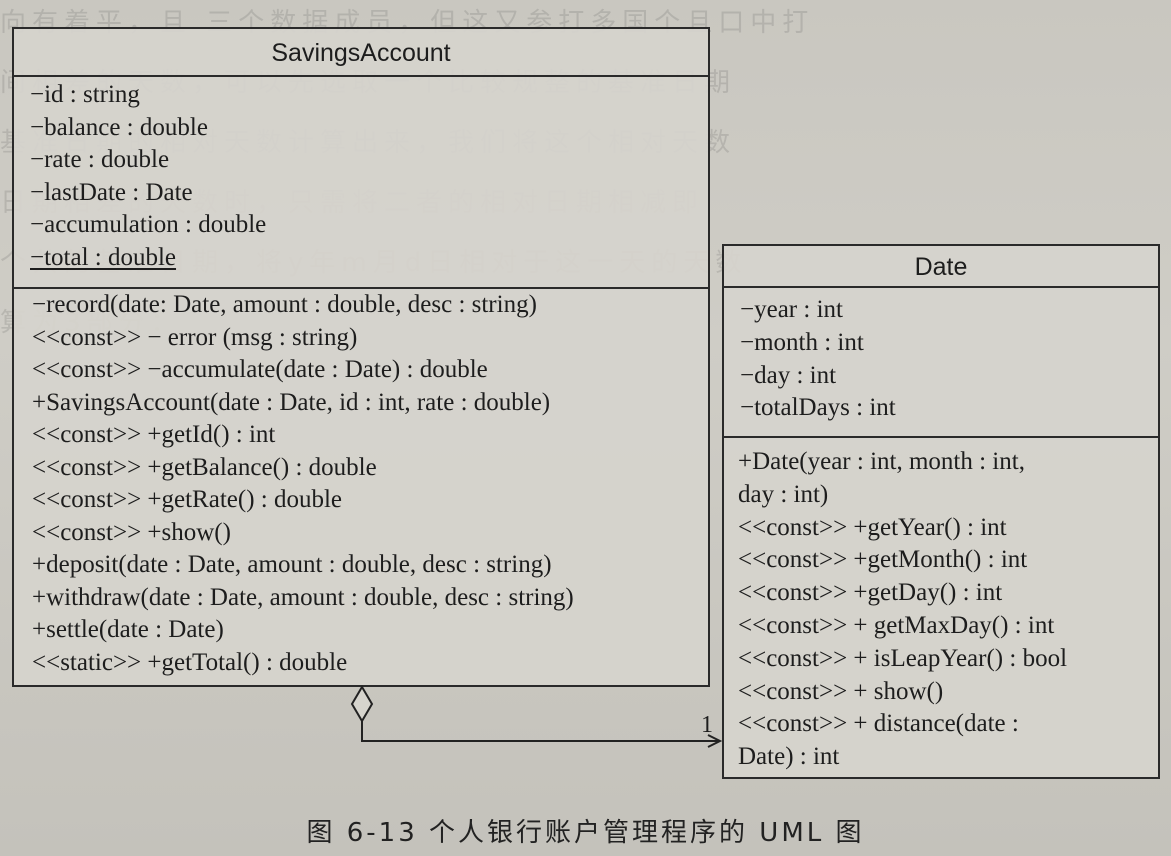  I want to click on figure-caption: 图 6-13 个人银行账户管理程序的 UML 图, so click(585, 833).